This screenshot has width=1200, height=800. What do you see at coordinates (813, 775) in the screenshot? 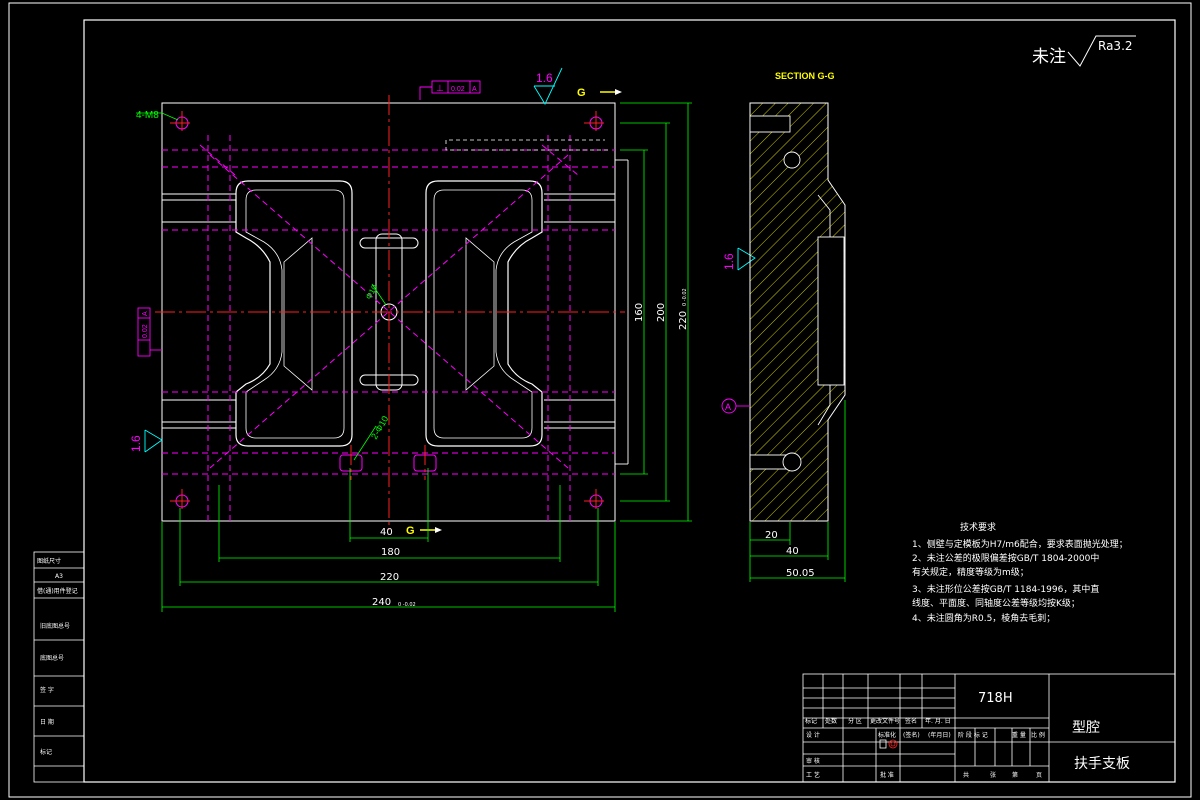
I see `tb-label: 工 艺` at bounding box center [813, 775].